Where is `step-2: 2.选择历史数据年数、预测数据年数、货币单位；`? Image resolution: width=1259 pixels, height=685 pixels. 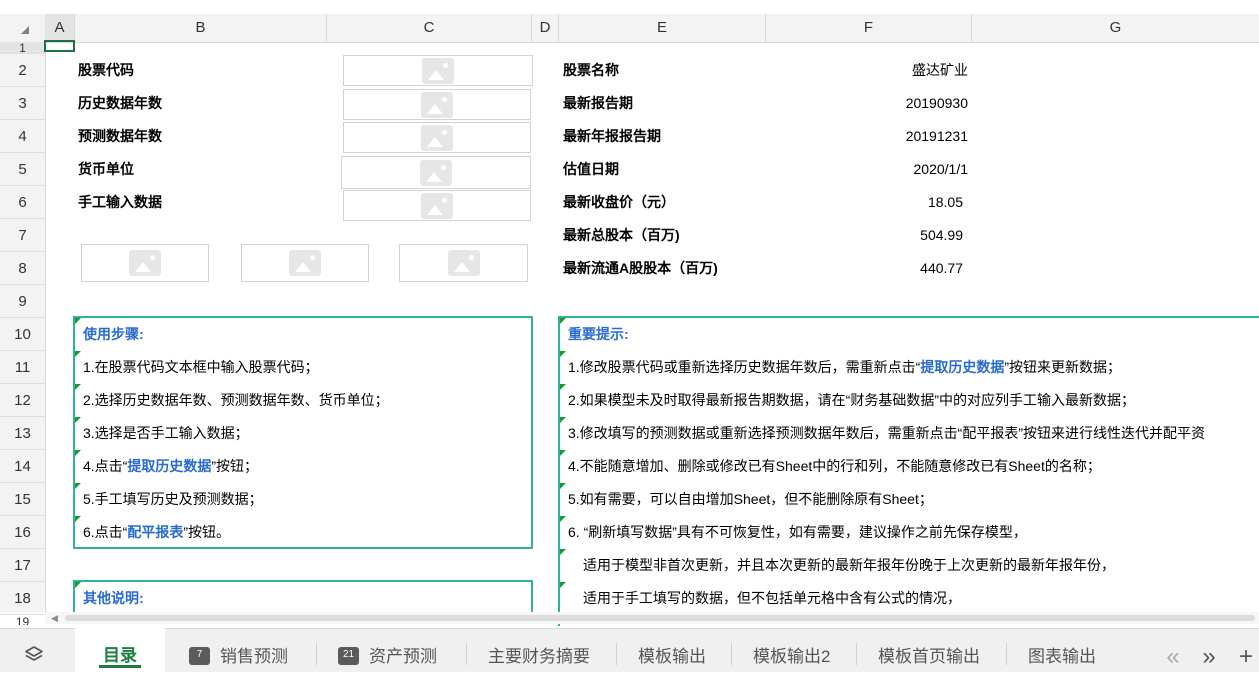
step-2: 2.选择历史数据年数、预测数据年数、货币单位； is located at coordinates (236, 400).